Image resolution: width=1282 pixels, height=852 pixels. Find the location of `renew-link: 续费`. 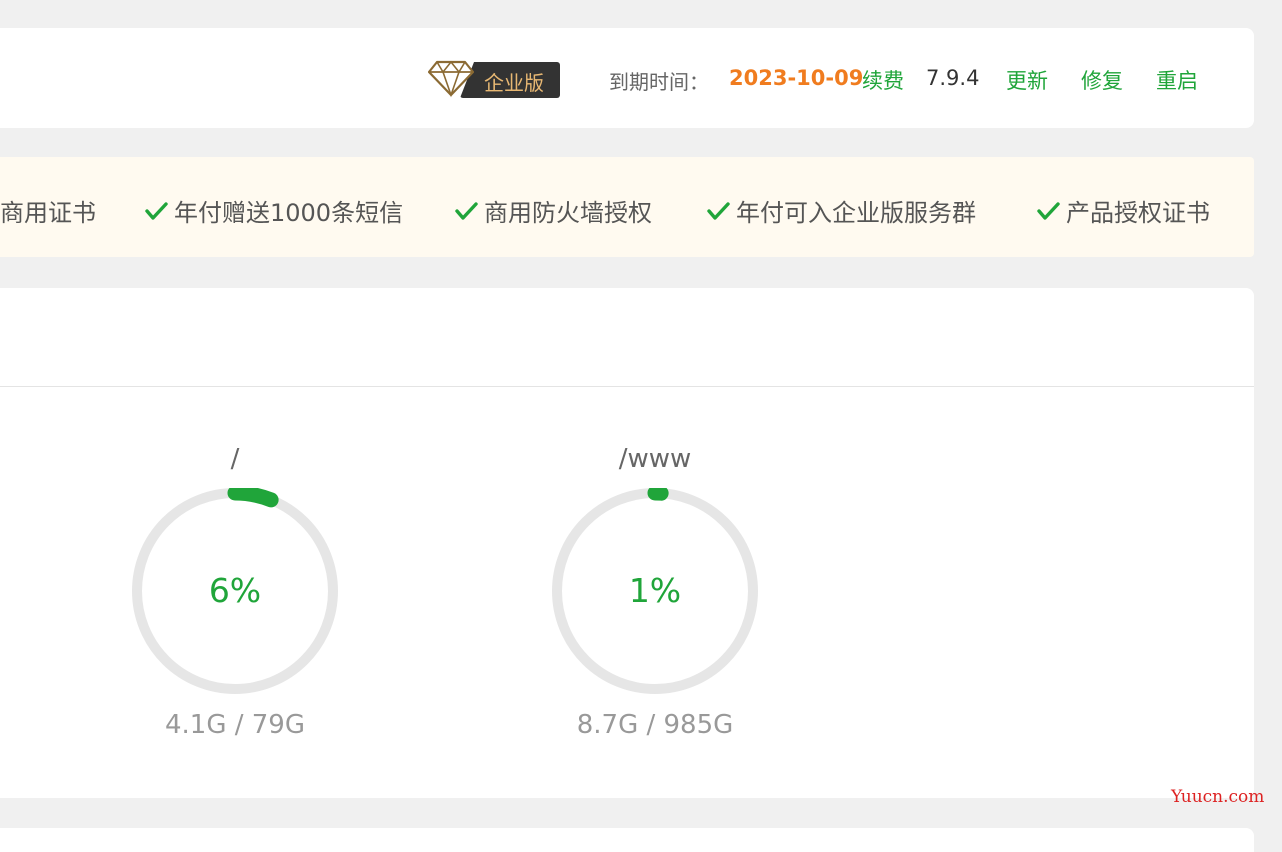

renew-link: 续费 is located at coordinates (883, 80).